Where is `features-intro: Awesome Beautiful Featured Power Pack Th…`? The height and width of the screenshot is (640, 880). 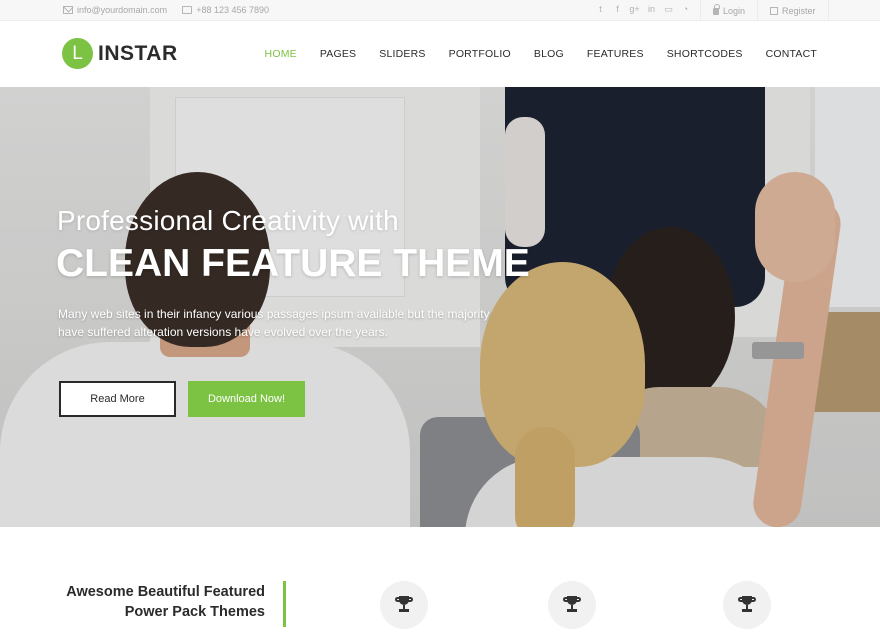 features-intro: Awesome Beautiful Featured Power Pack Th… is located at coordinates (165, 602).